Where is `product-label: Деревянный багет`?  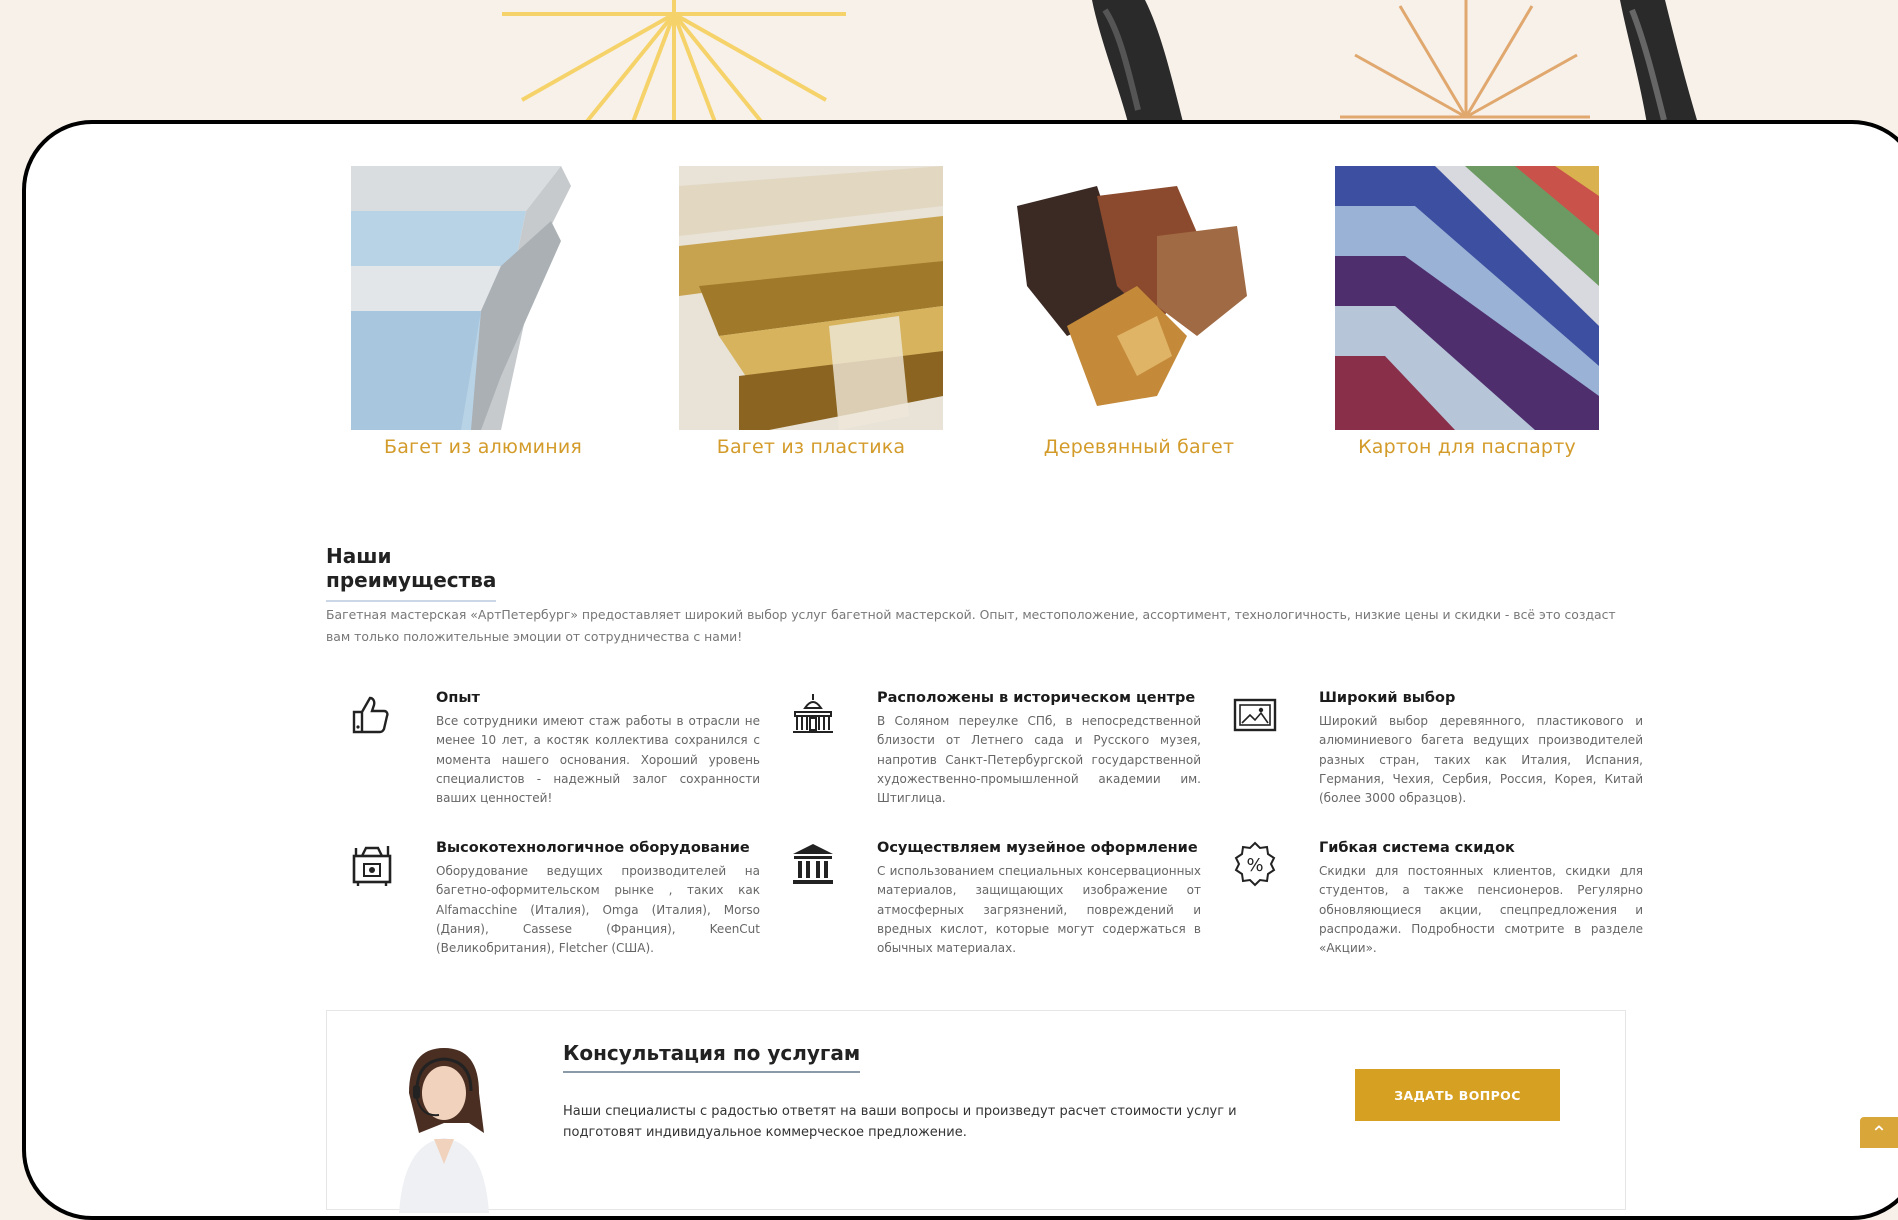
product-label: Деревянный багет is located at coordinates (1139, 447).